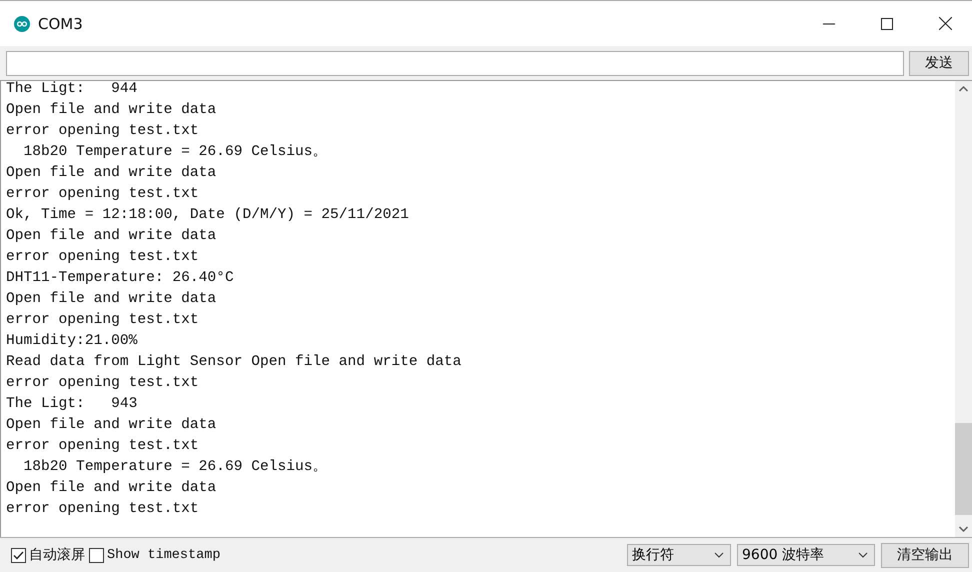 This screenshot has width=972, height=572. What do you see at coordinates (72, 90) in the screenshot?
I see `output-line: The Ligt: 944` at bounding box center [72, 90].